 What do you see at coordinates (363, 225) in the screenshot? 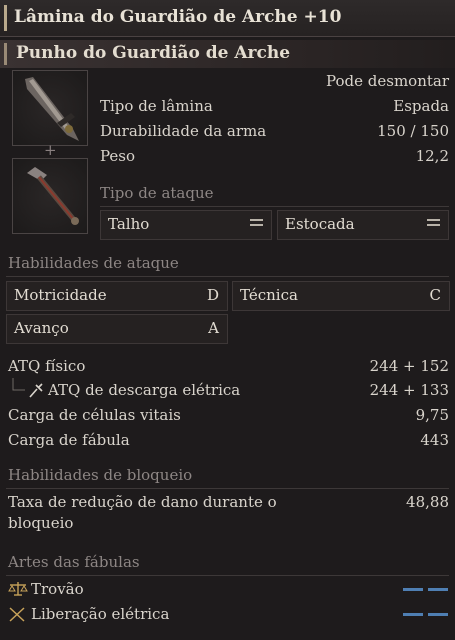
I see `attack-type-thrust: Estocada` at bounding box center [363, 225].